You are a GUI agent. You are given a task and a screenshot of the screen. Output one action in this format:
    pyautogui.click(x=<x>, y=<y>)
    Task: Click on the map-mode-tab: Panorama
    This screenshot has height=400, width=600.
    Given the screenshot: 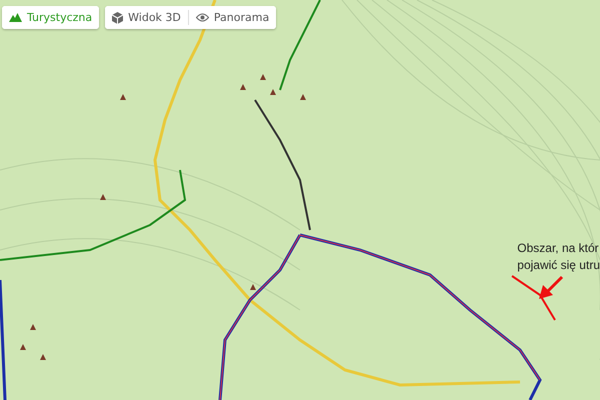 What is the action you would take?
    pyautogui.click(x=232, y=17)
    